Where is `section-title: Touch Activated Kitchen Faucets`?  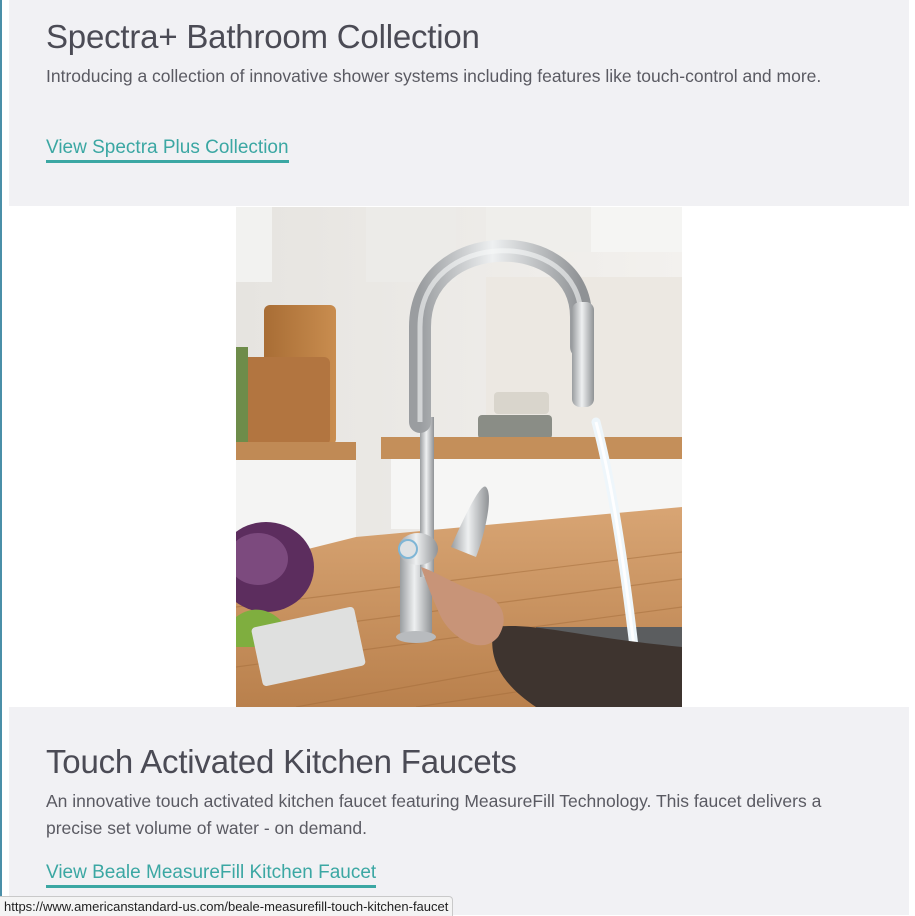 section-title: Touch Activated Kitchen Faucets is located at coordinates (281, 761).